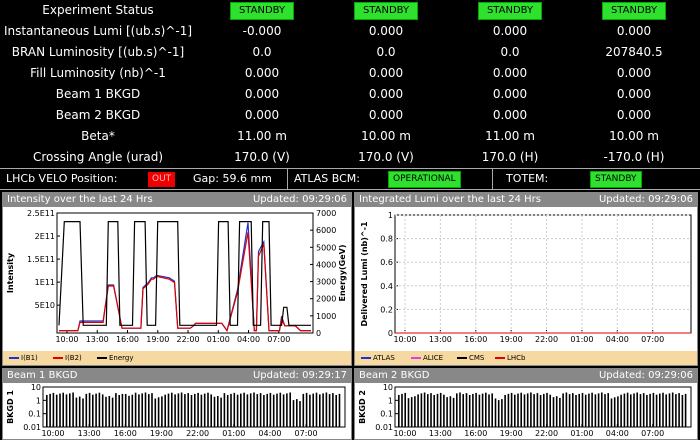  Describe the element at coordinates (23, 358) in the screenshot. I see `legend-item: I(B1)` at that location.